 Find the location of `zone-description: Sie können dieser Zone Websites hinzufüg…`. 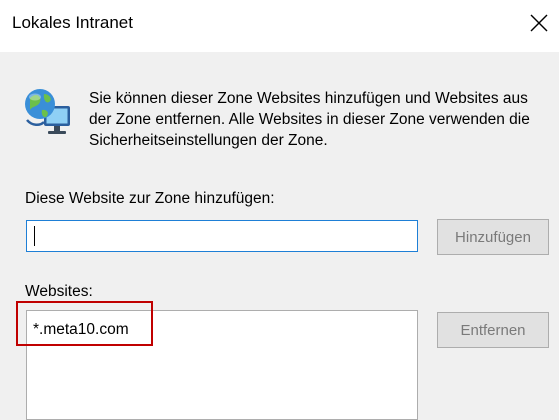

zone-description: Sie können dieser Zone Websites hinzufüg… is located at coordinates (309, 119).